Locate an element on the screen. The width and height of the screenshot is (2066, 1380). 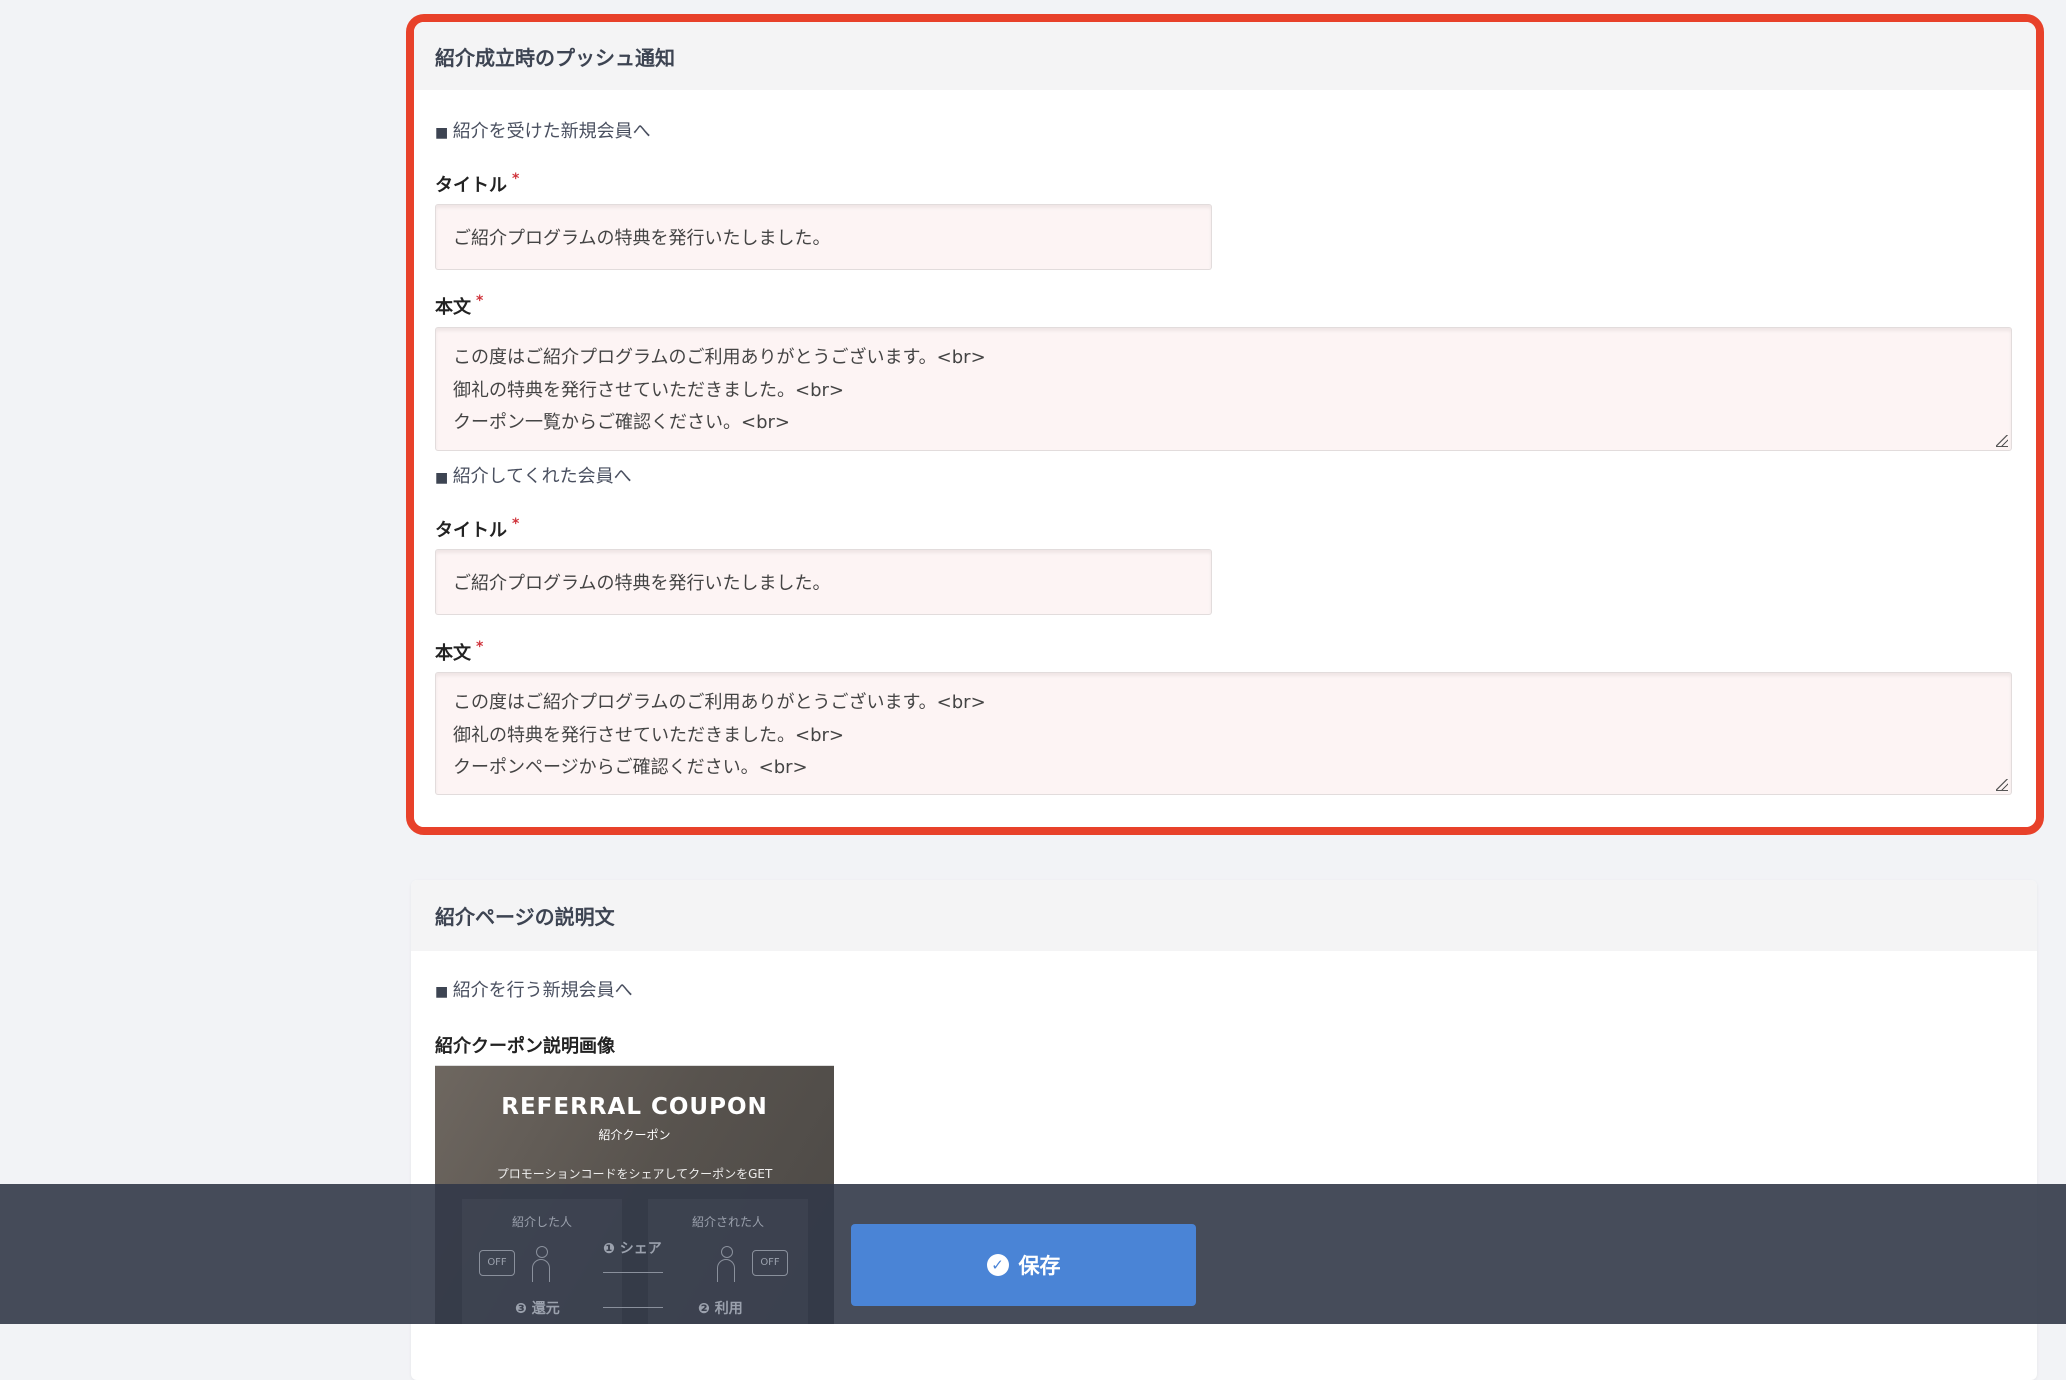
right-arrow-icon is located at coordinates (633, 1272).